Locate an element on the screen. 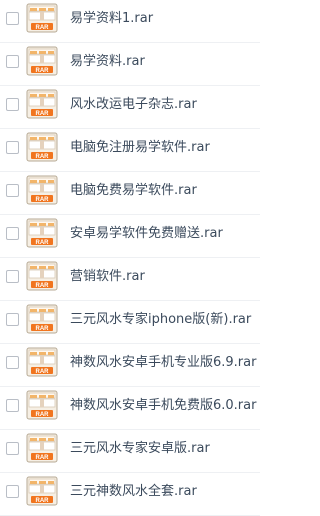  file-name: 易学资料.rar is located at coordinates (107, 62).